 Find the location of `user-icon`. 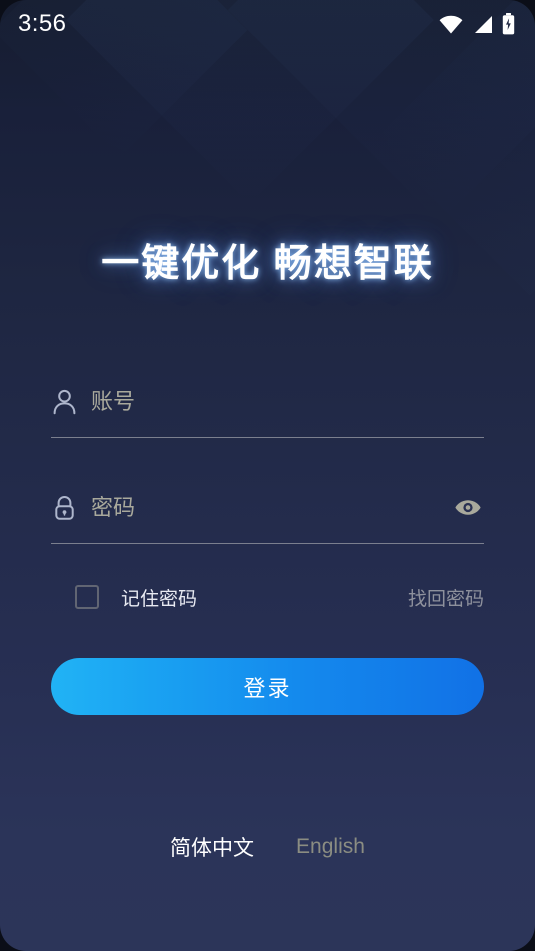

user-icon is located at coordinates (64, 402).